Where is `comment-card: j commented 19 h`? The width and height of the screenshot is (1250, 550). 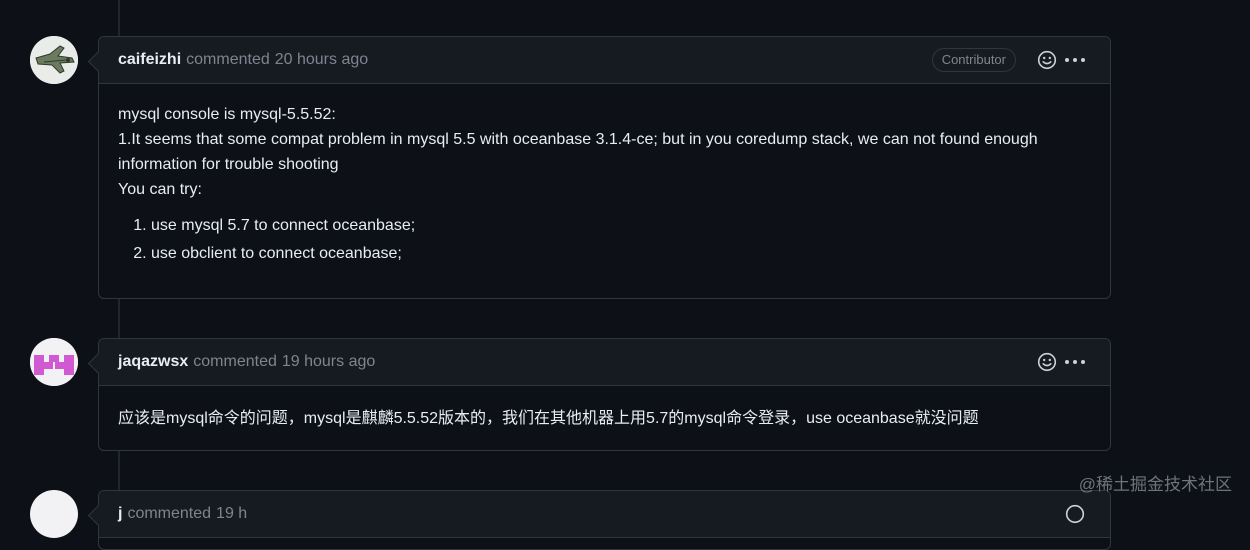 comment-card: j commented 19 h is located at coordinates (604, 520).